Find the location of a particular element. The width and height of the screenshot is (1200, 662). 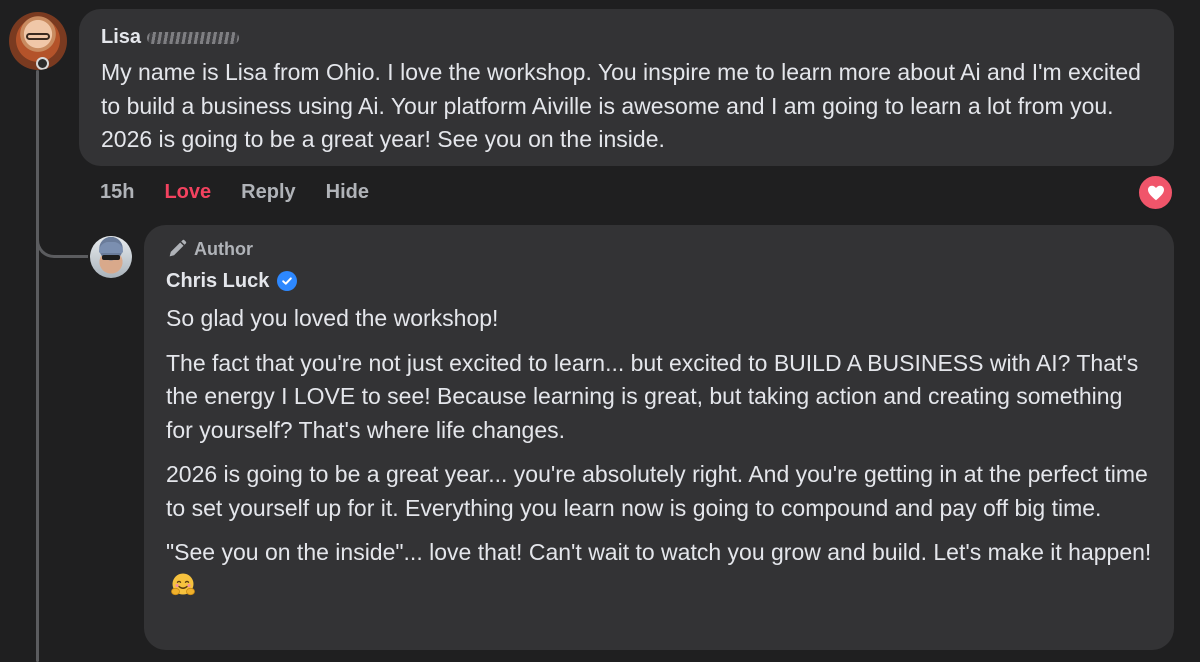

commenter-name: Lisa is located at coordinates (121, 37).